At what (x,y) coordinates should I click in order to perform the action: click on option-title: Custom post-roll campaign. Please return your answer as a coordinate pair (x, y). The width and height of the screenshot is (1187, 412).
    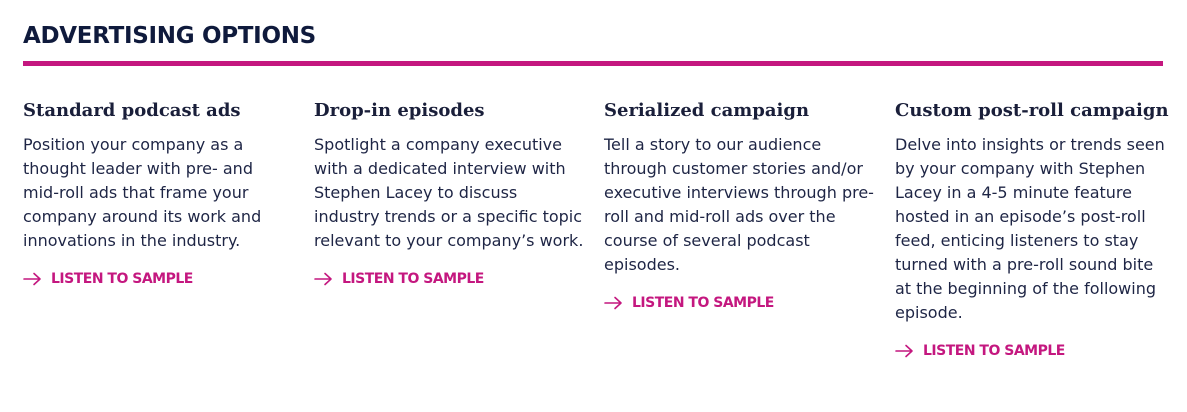
    Looking at the image, I should click on (1032, 110).